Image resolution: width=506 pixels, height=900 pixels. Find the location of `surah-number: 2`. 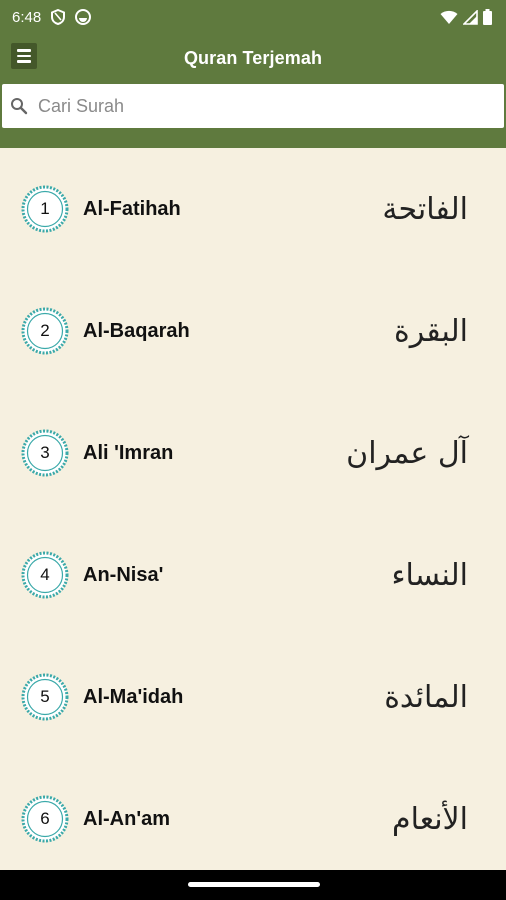

surah-number: 2 is located at coordinates (45, 330).